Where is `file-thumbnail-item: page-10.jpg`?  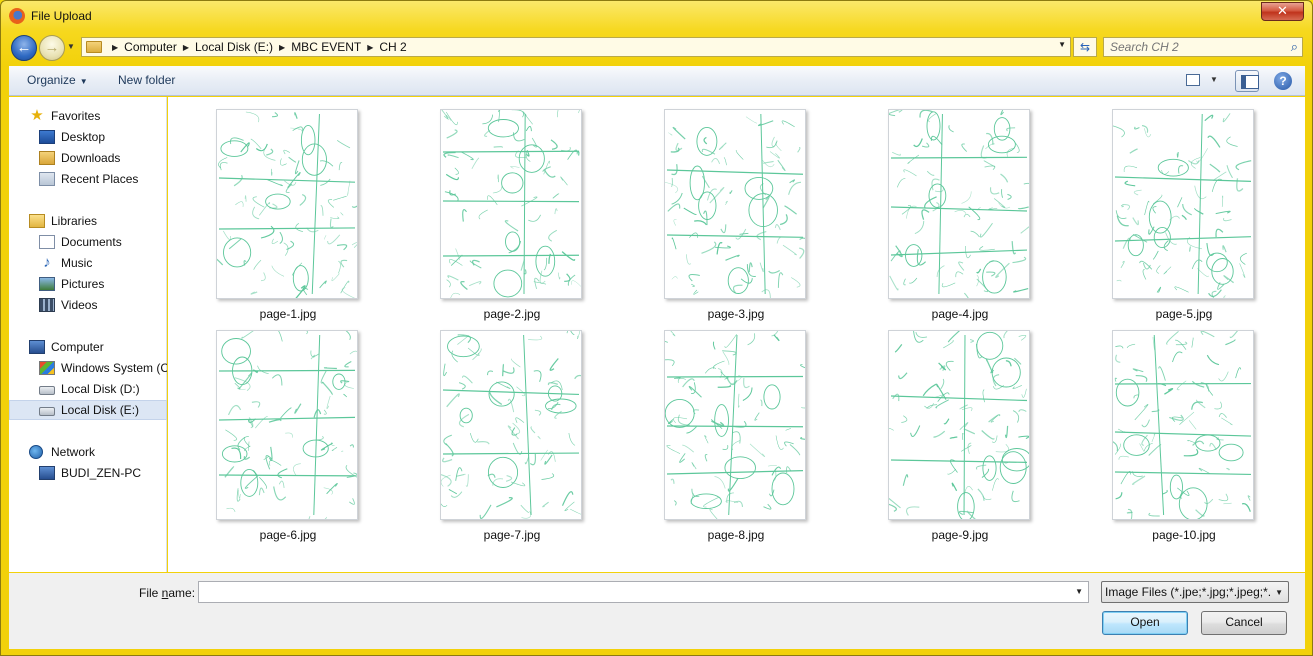
file-thumbnail-item: page-10.jpg is located at coordinates (1179, 430).